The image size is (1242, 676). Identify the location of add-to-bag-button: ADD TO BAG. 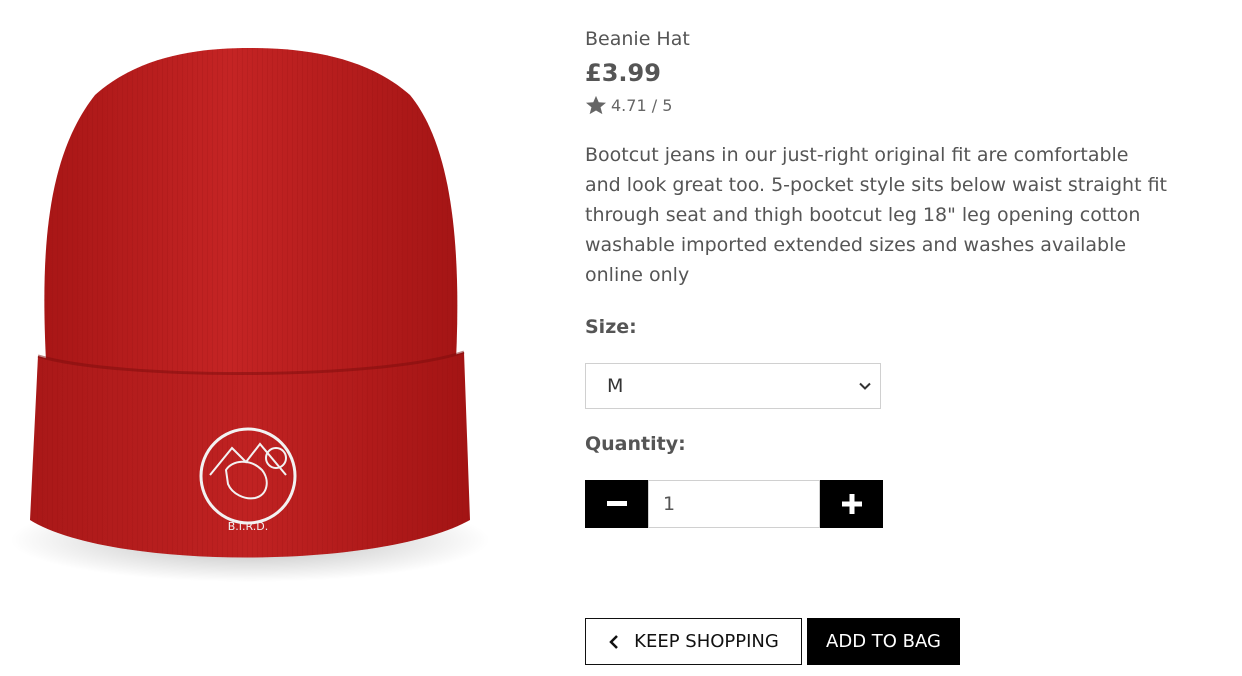
(883, 641).